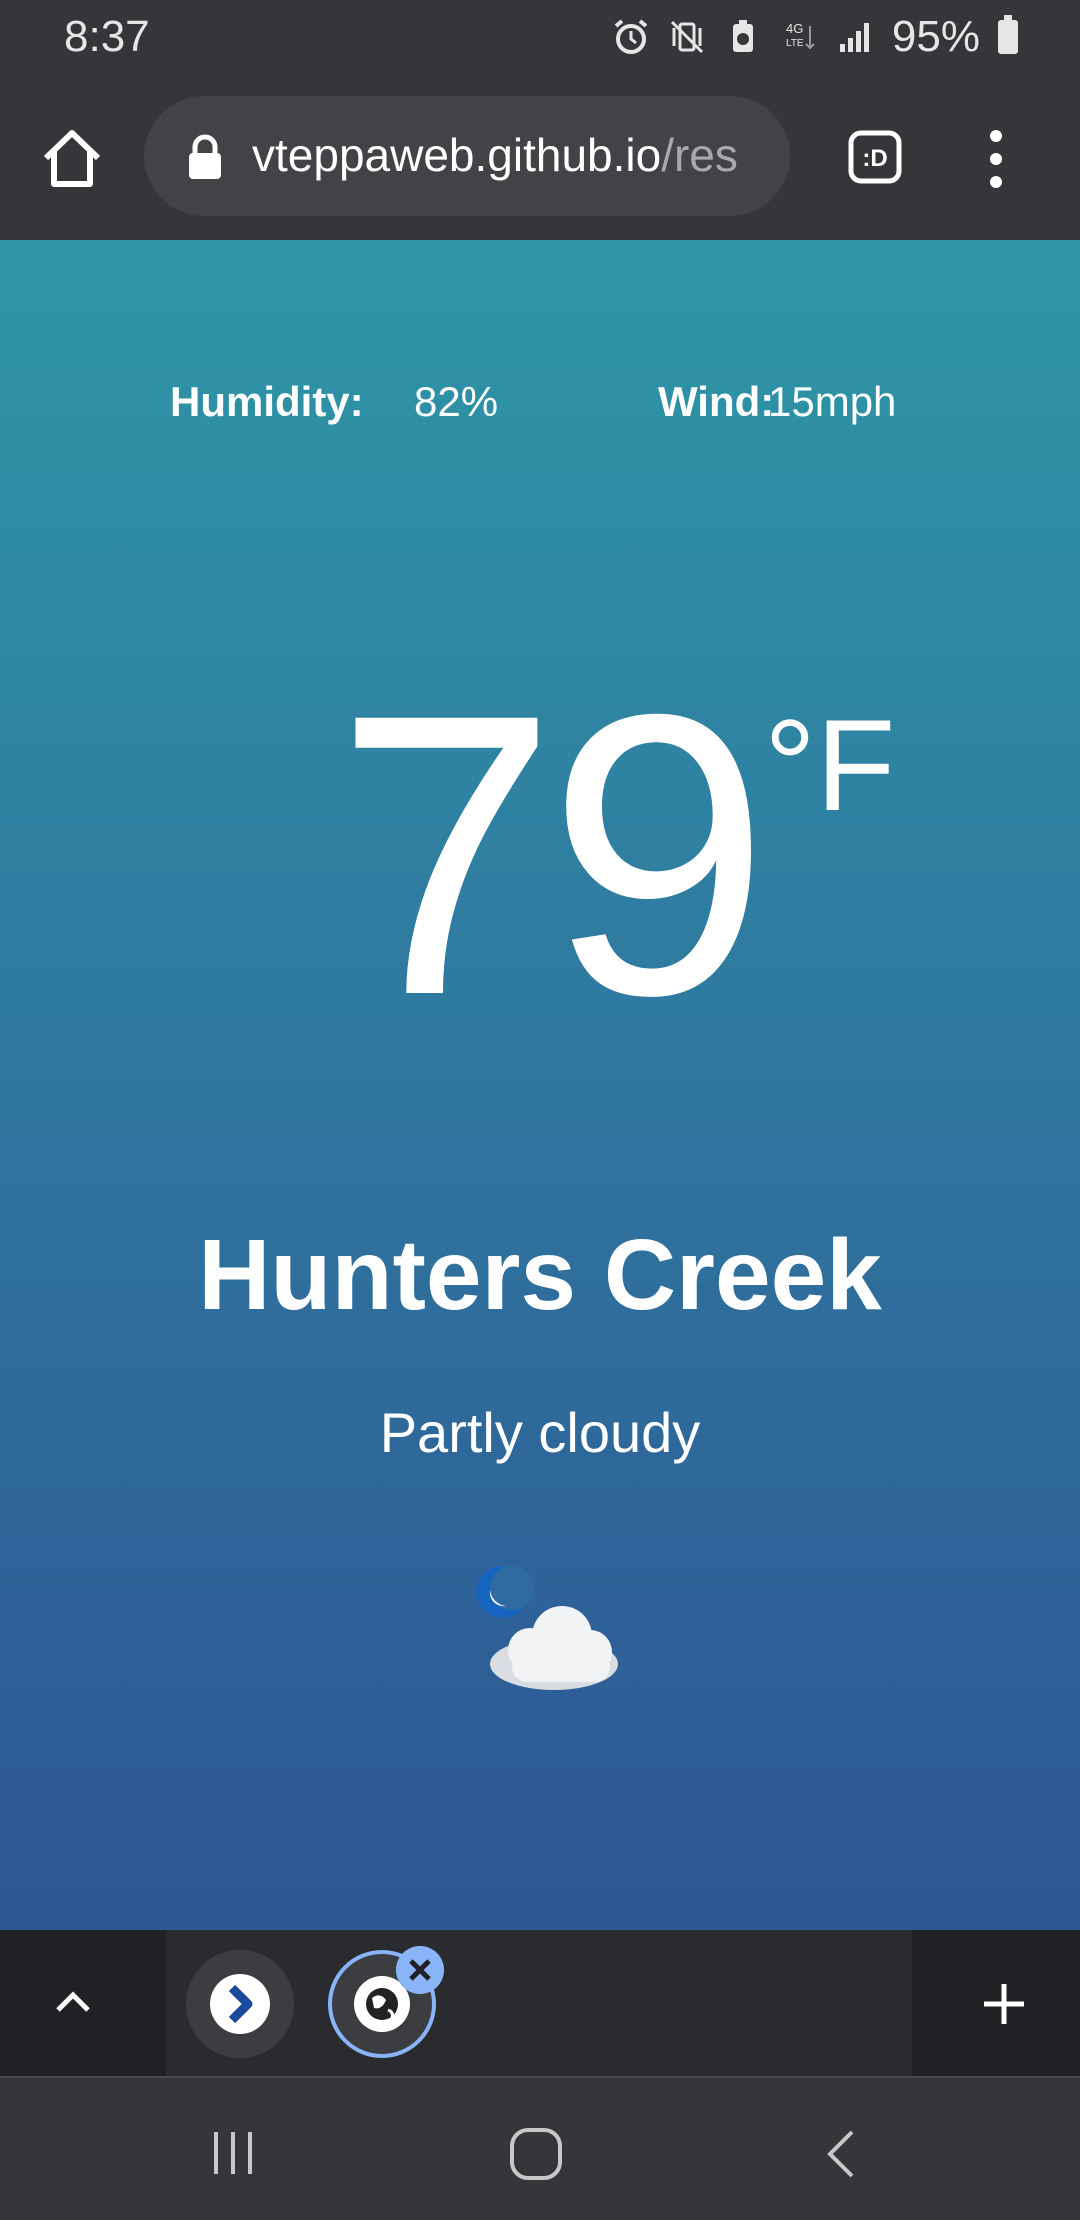  I want to click on system-navigation-bar, so click(540, 2148).